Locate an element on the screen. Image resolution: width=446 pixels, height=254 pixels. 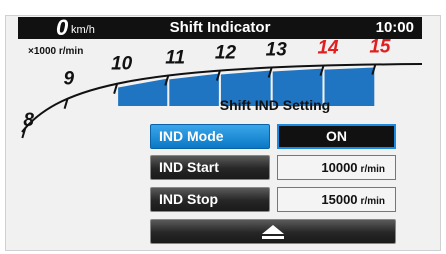
eject-icon is located at coordinates (273, 232).